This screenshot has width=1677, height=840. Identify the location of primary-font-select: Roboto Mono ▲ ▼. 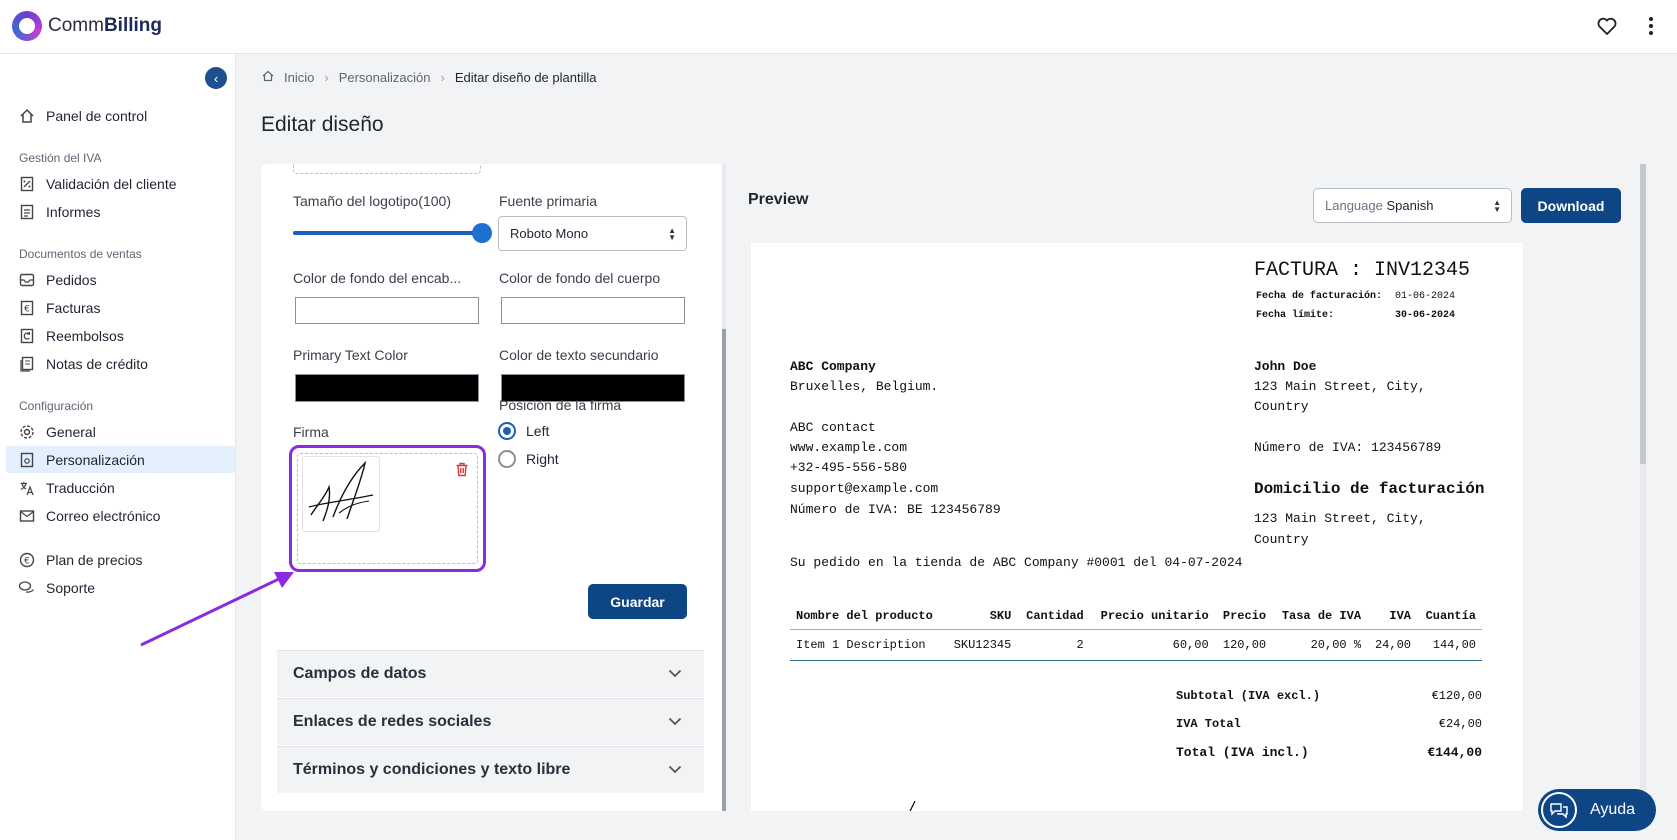
(592, 233).